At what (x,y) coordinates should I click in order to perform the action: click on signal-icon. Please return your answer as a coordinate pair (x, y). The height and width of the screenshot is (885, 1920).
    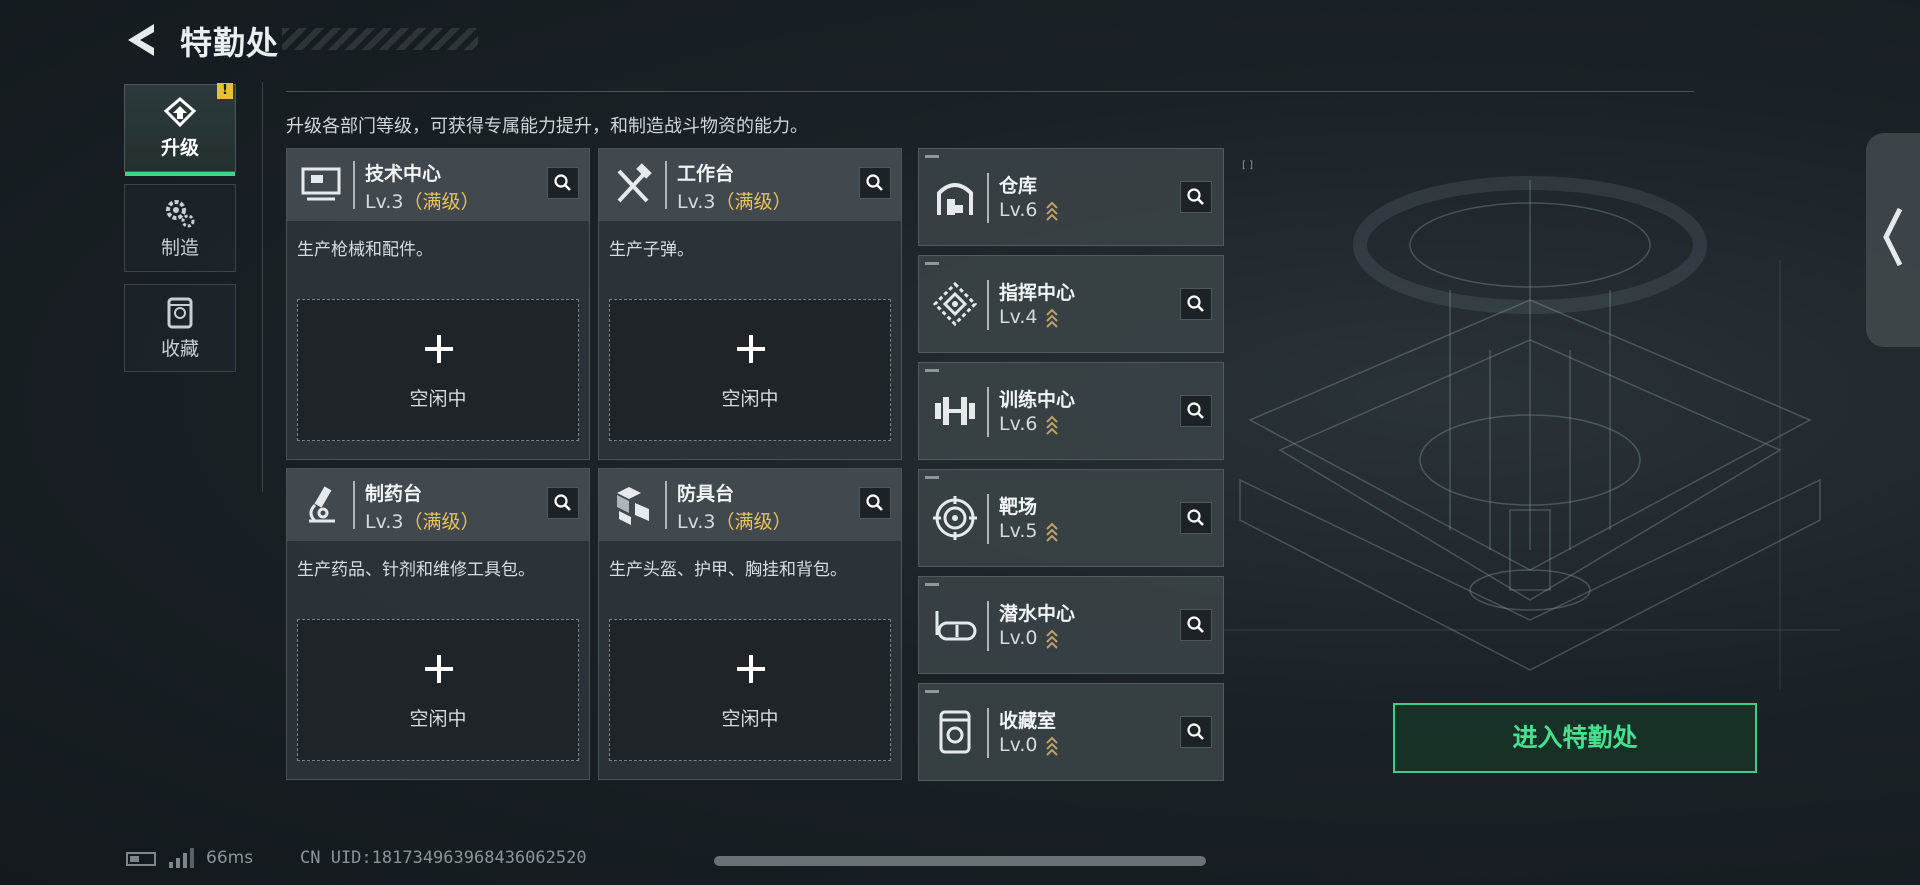
    Looking at the image, I should click on (181, 858).